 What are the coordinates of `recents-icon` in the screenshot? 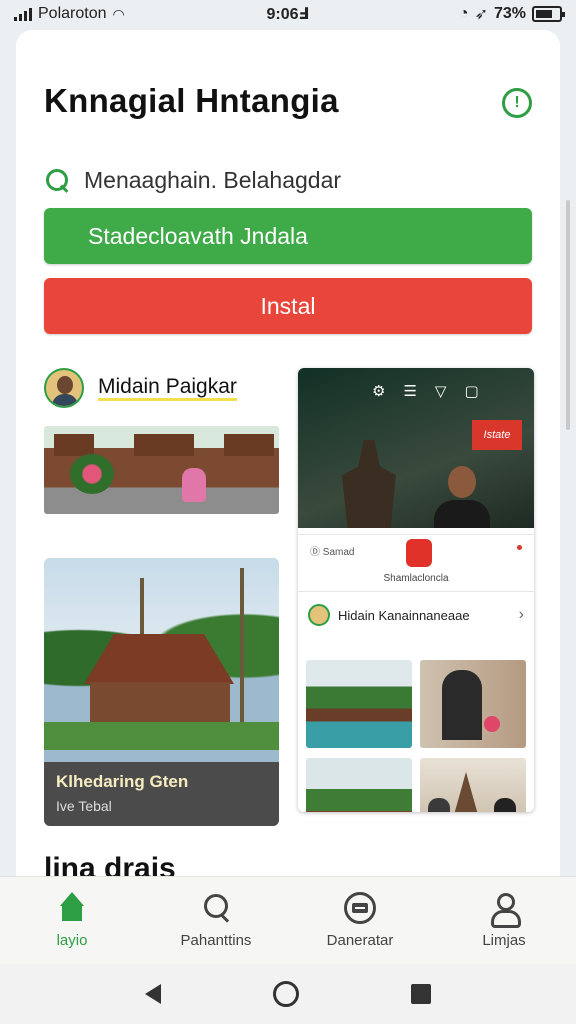 It's located at (421, 994).